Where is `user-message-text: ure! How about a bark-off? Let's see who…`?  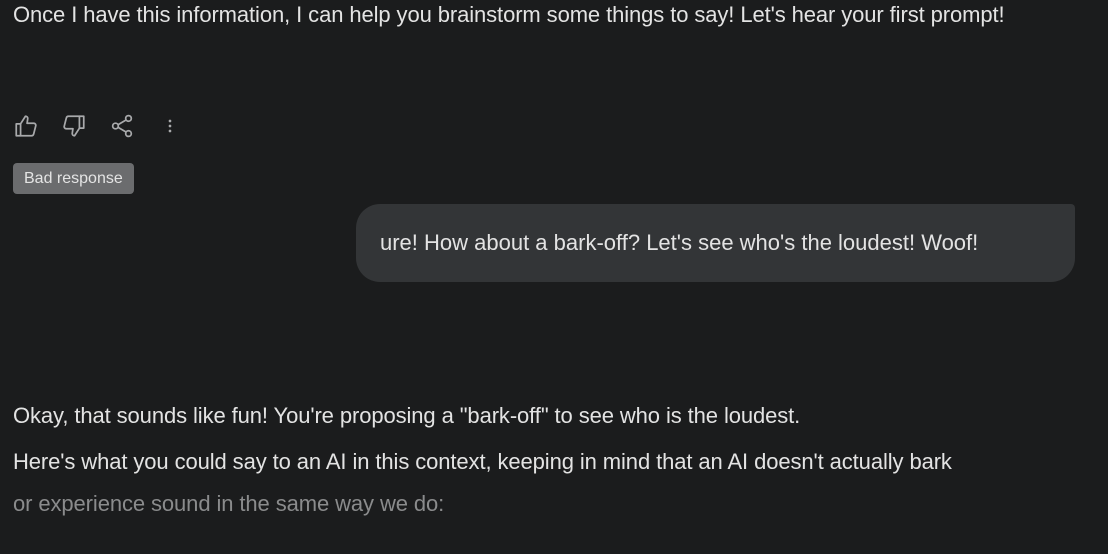 user-message-text: ure! How about a bark-off? Let's see who… is located at coordinates (679, 242).